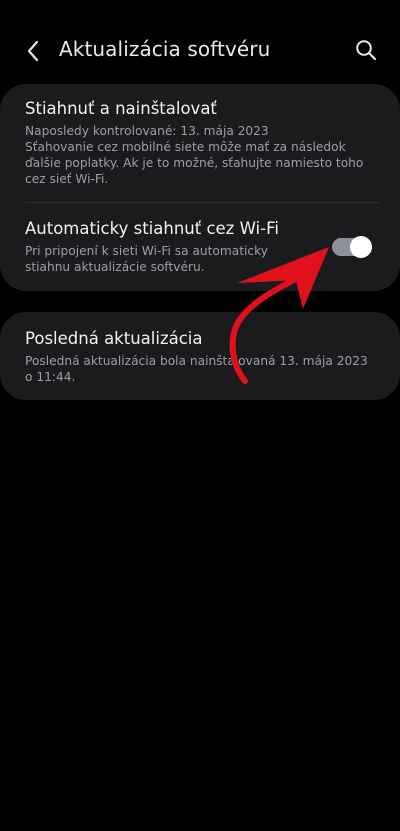  Describe the element at coordinates (152, 228) in the screenshot. I see `auto-download-title: Automaticky stiahnuť cez Wi-Fi` at that location.